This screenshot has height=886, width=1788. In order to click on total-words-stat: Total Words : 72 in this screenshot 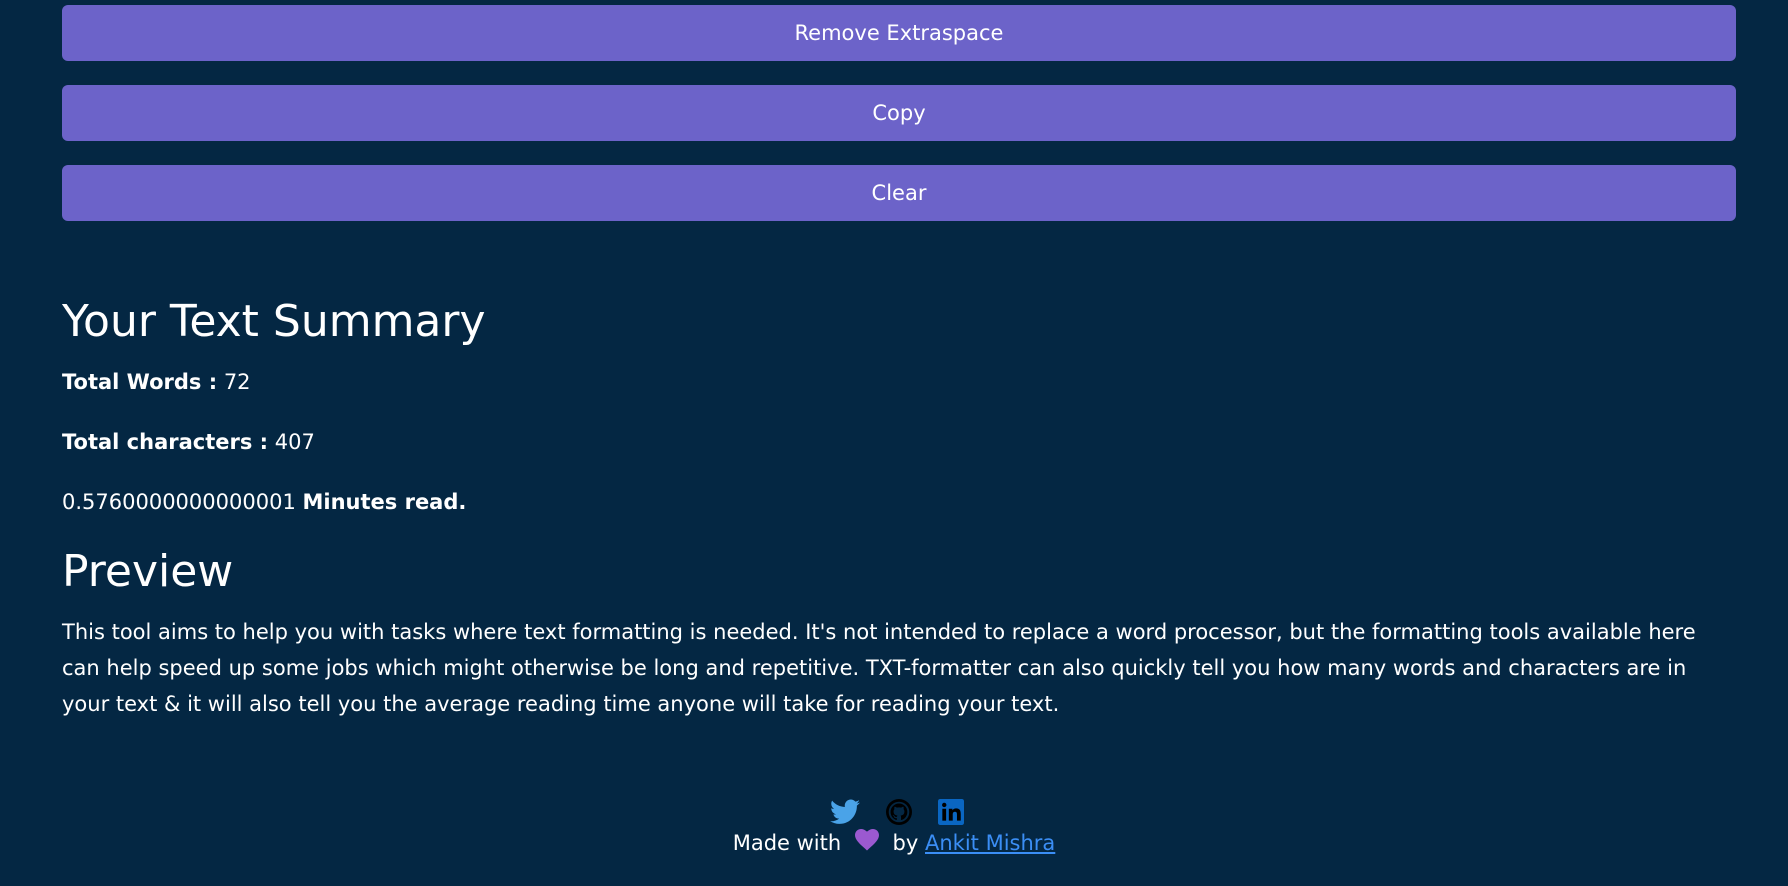, I will do `click(156, 382)`.